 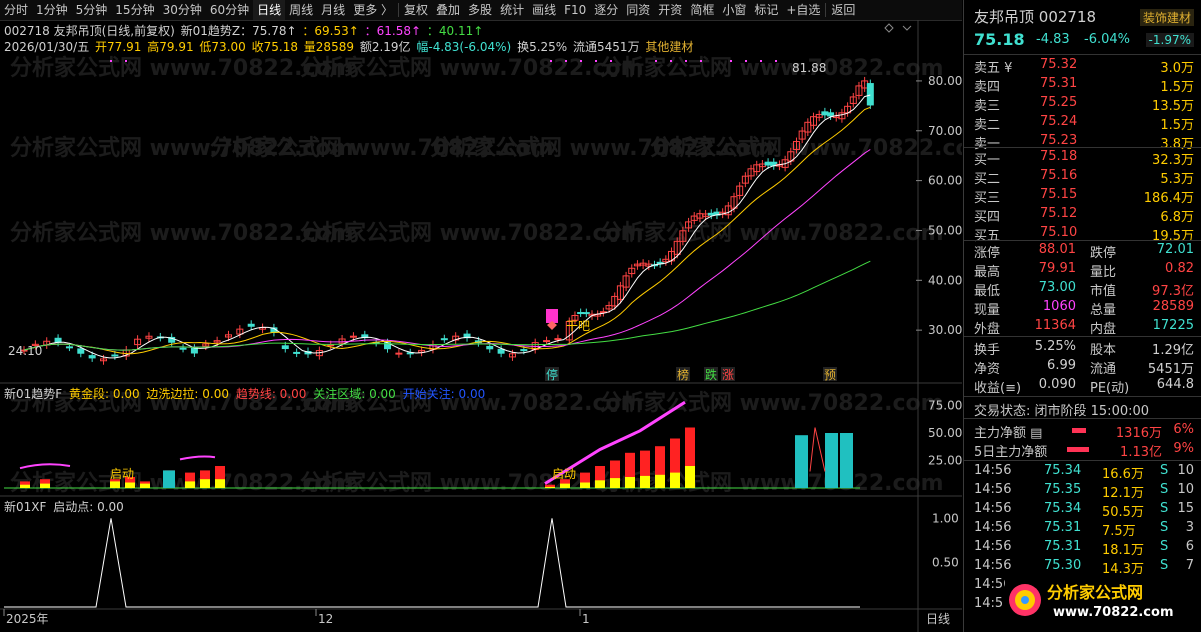 What do you see at coordinates (1025, 600) in the screenshot?
I see `logo-mark-icon` at bounding box center [1025, 600].